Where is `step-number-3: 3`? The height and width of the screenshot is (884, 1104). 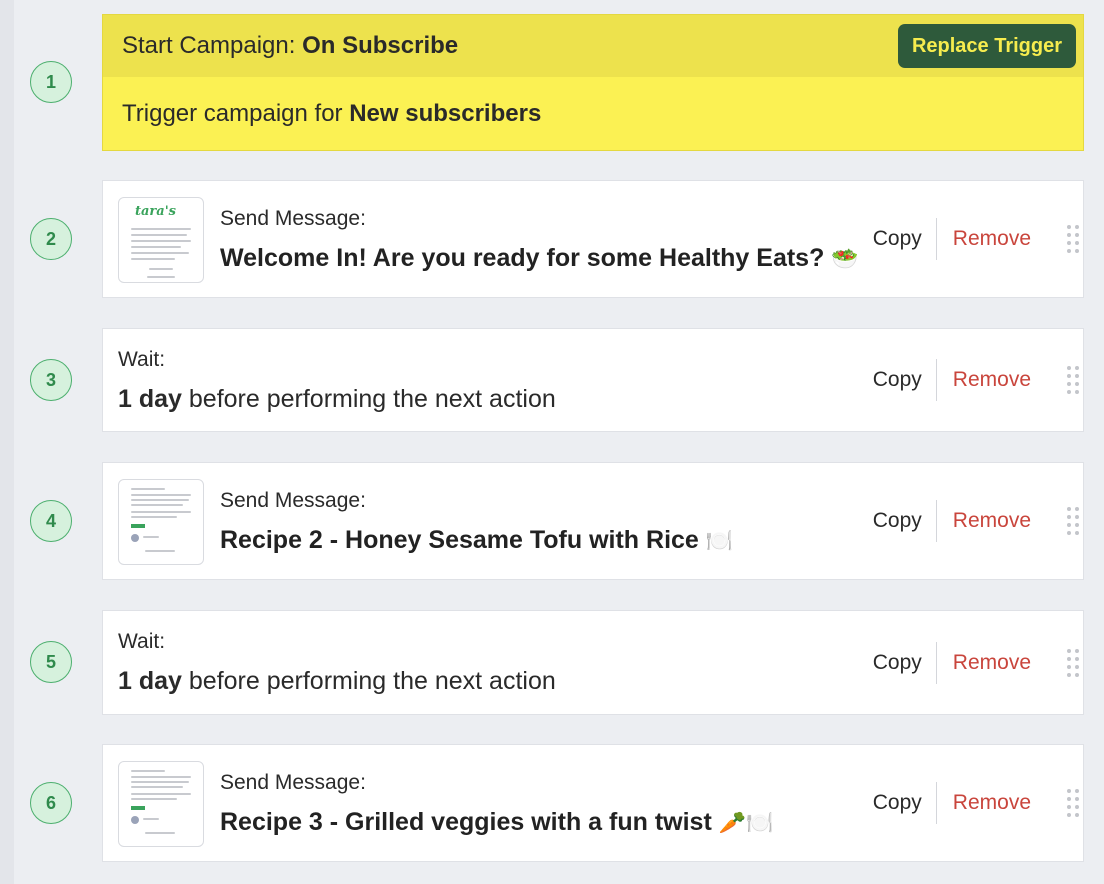 step-number-3: 3 is located at coordinates (51, 380).